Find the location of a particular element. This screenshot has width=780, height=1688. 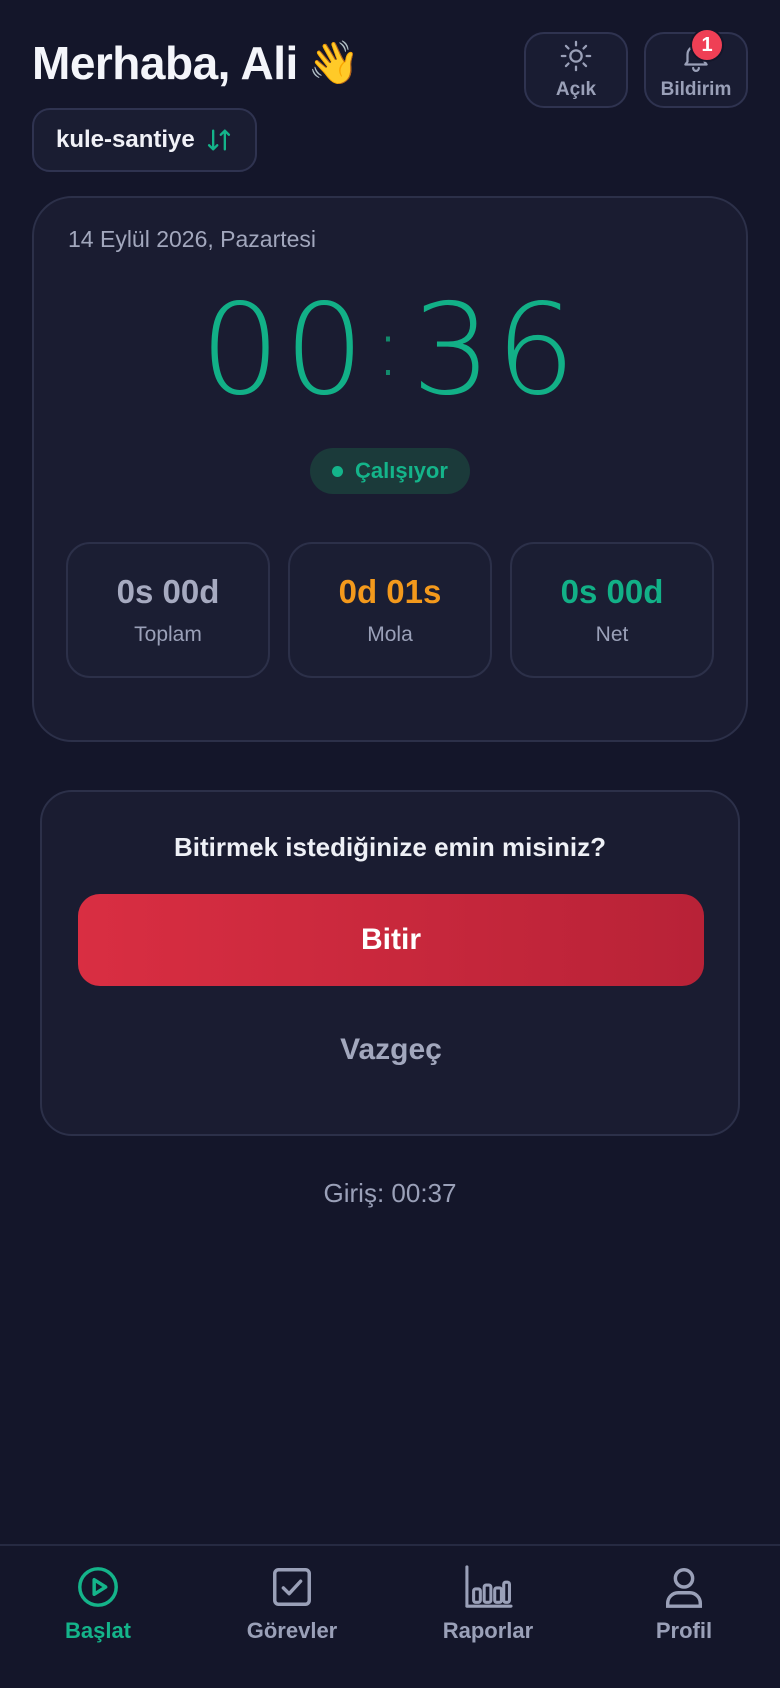

nav-item-reports: Raporlar is located at coordinates (488, 1614).